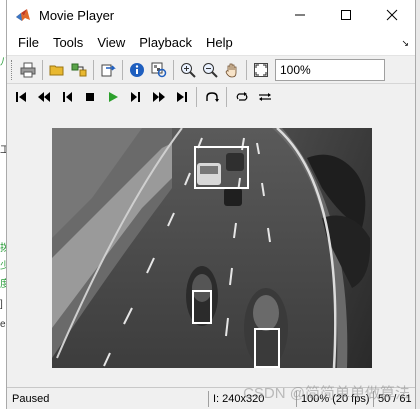 Image resolution: width=420 pixels, height=409 pixels. I want to click on skip-to-end-icon, so click(181, 97).